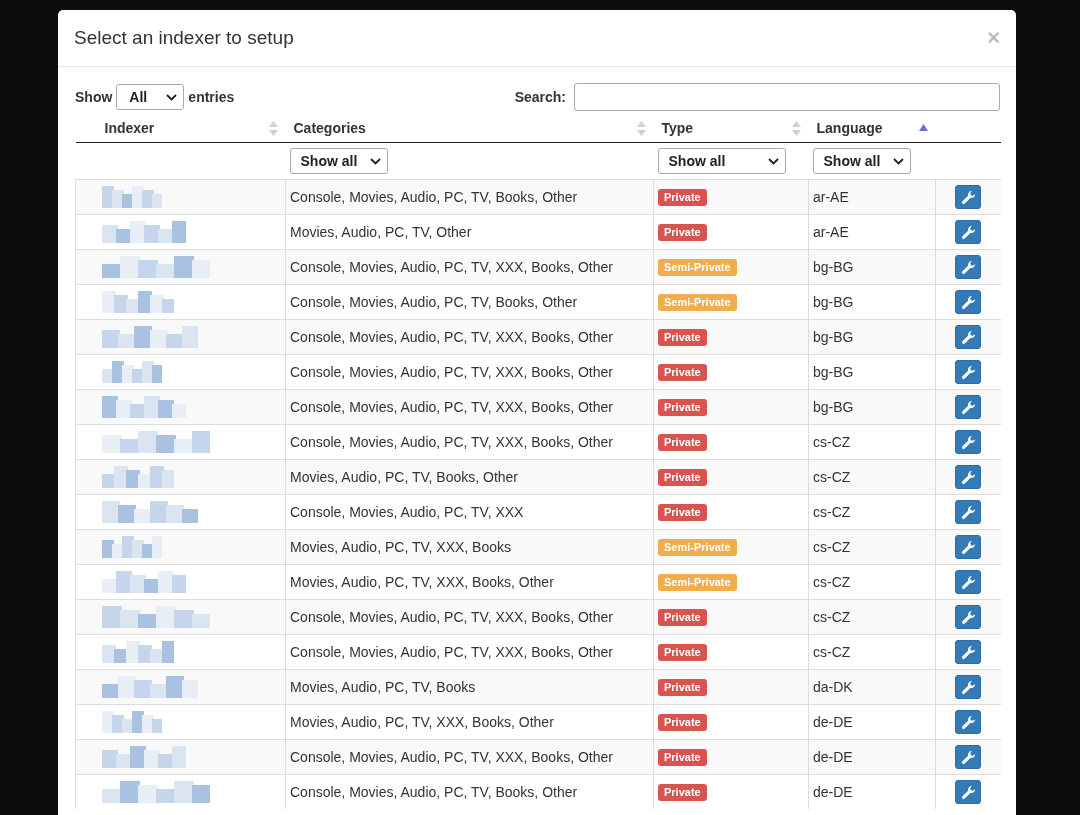  I want to click on categories-cell: Console, Movies, Audio, PC, TV, XXX, so click(407, 512).